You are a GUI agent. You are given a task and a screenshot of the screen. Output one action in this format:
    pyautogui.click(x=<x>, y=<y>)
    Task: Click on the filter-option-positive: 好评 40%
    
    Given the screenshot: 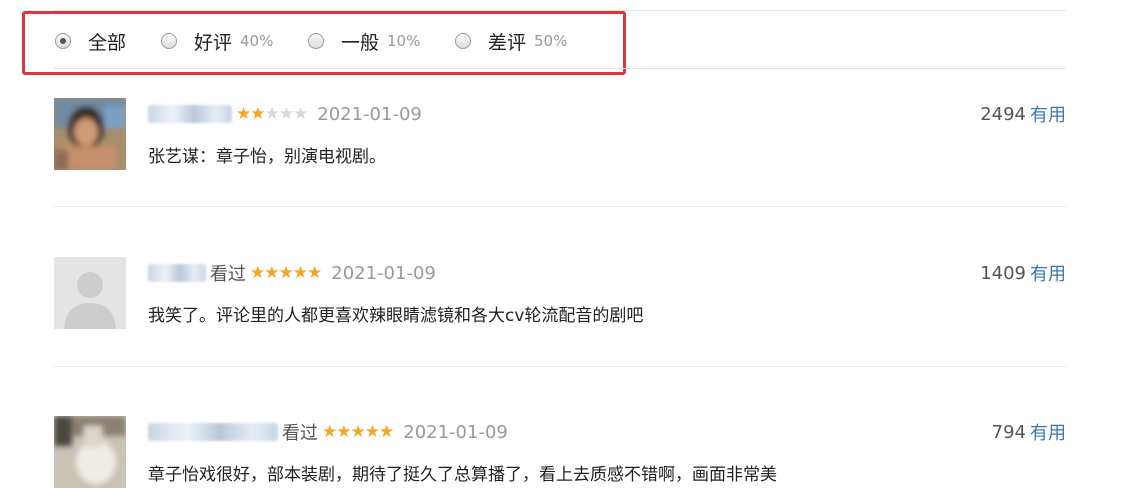 What is the action you would take?
    pyautogui.click(x=217, y=41)
    